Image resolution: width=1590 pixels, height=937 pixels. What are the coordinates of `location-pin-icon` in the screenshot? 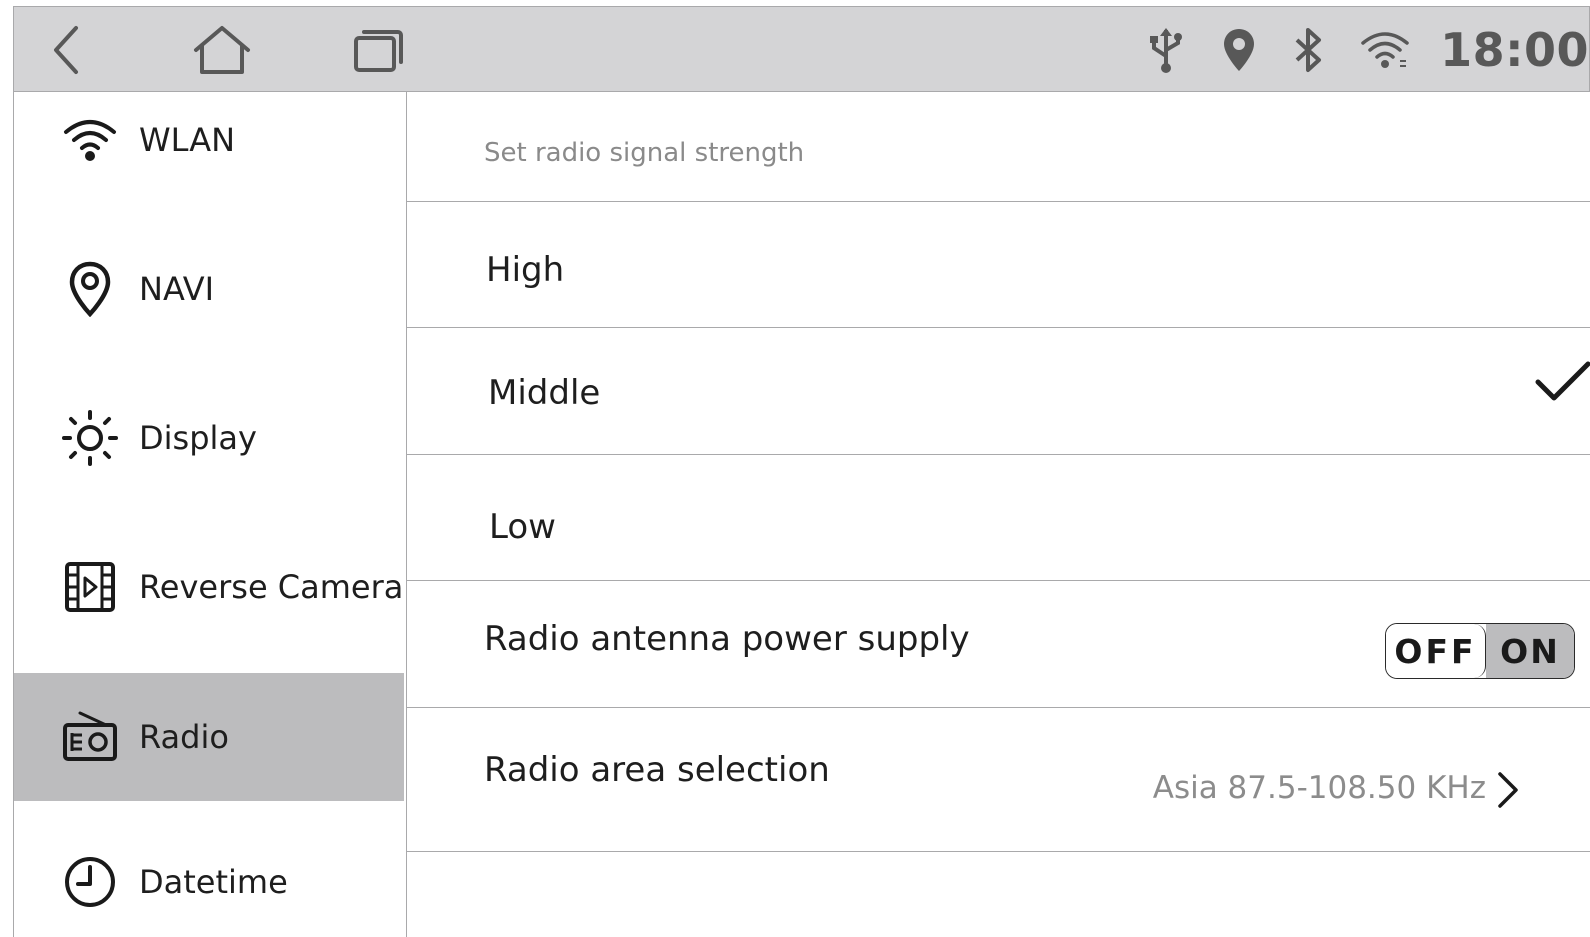 It's located at (90, 289).